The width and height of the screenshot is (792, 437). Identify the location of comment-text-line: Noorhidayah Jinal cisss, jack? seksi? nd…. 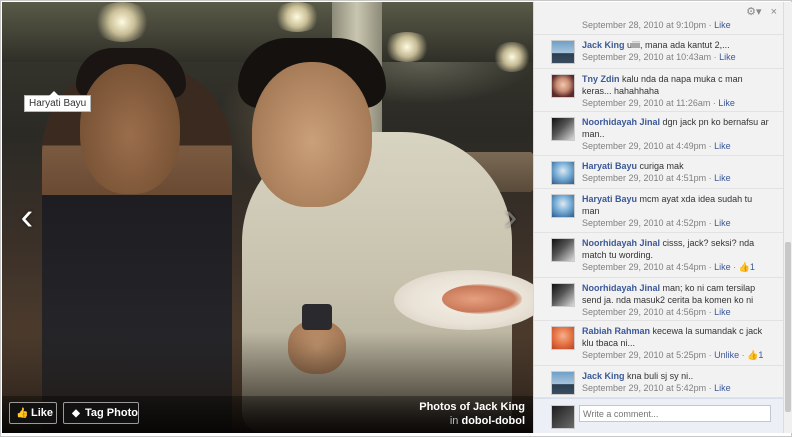
(677, 249).